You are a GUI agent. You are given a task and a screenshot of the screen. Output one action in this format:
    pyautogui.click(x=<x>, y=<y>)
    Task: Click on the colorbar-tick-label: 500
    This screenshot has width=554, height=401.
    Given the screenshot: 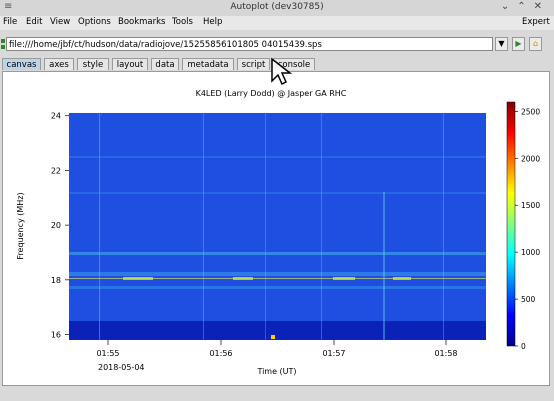 What is the action you would take?
    pyautogui.click(x=528, y=299)
    